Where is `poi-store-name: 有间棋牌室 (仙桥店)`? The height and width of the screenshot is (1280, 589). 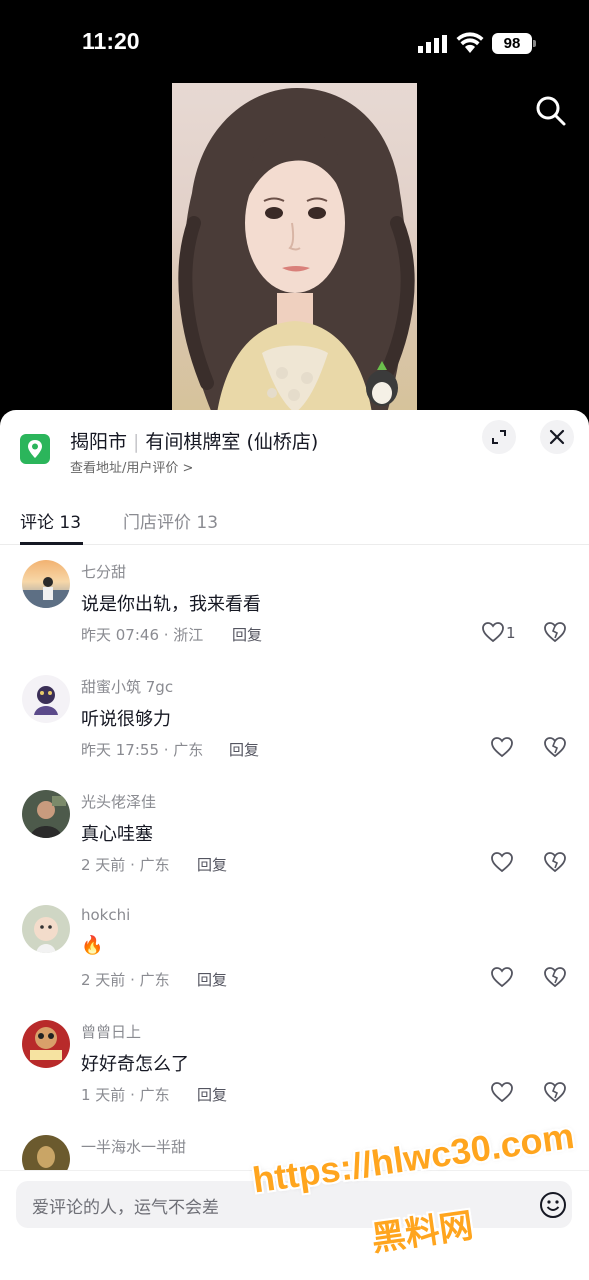 poi-store-name: 有间棋牌室 (仙桥店) is located at coordinates (232, 442).